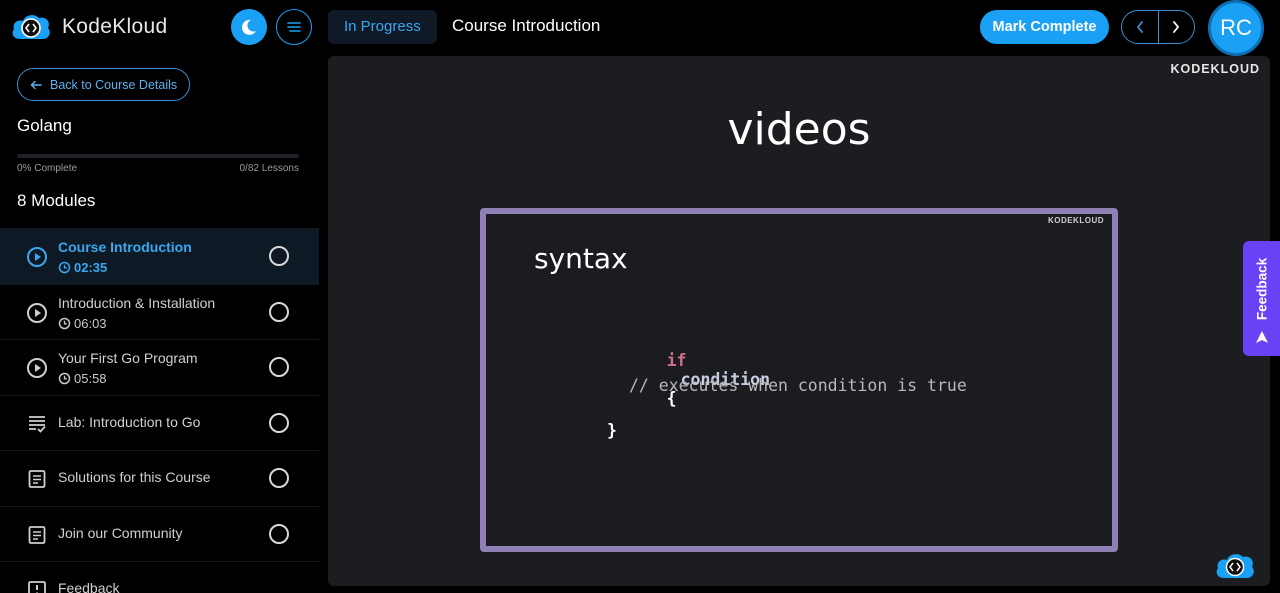 The height and width of the screenshot is (593, 1280). Describe the element at coordinates (115, 26) in the screenshot. I see `brand-name: KodeKloud` at that location.